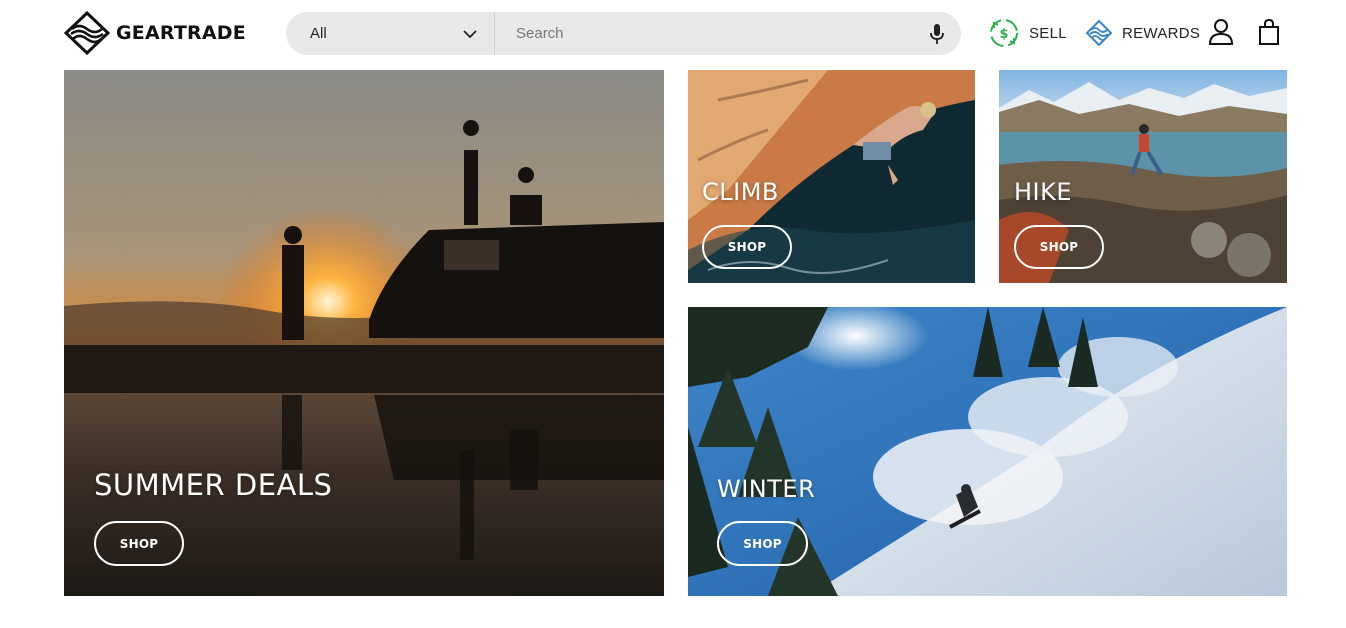  What do you see at coordinates (1099, 33) in the screenshot?
I see `wave-diamond-icon` at bounding box center [1099, 33].